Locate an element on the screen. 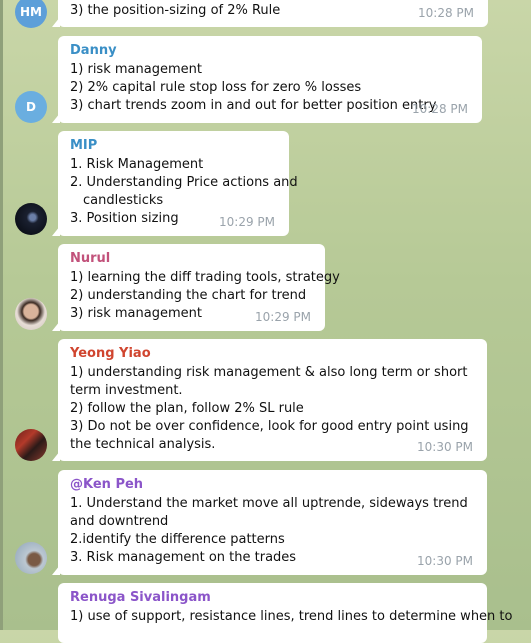 This screenshot has height=643, width=531. avatar-initials: D is located at coordinates (31, 107).